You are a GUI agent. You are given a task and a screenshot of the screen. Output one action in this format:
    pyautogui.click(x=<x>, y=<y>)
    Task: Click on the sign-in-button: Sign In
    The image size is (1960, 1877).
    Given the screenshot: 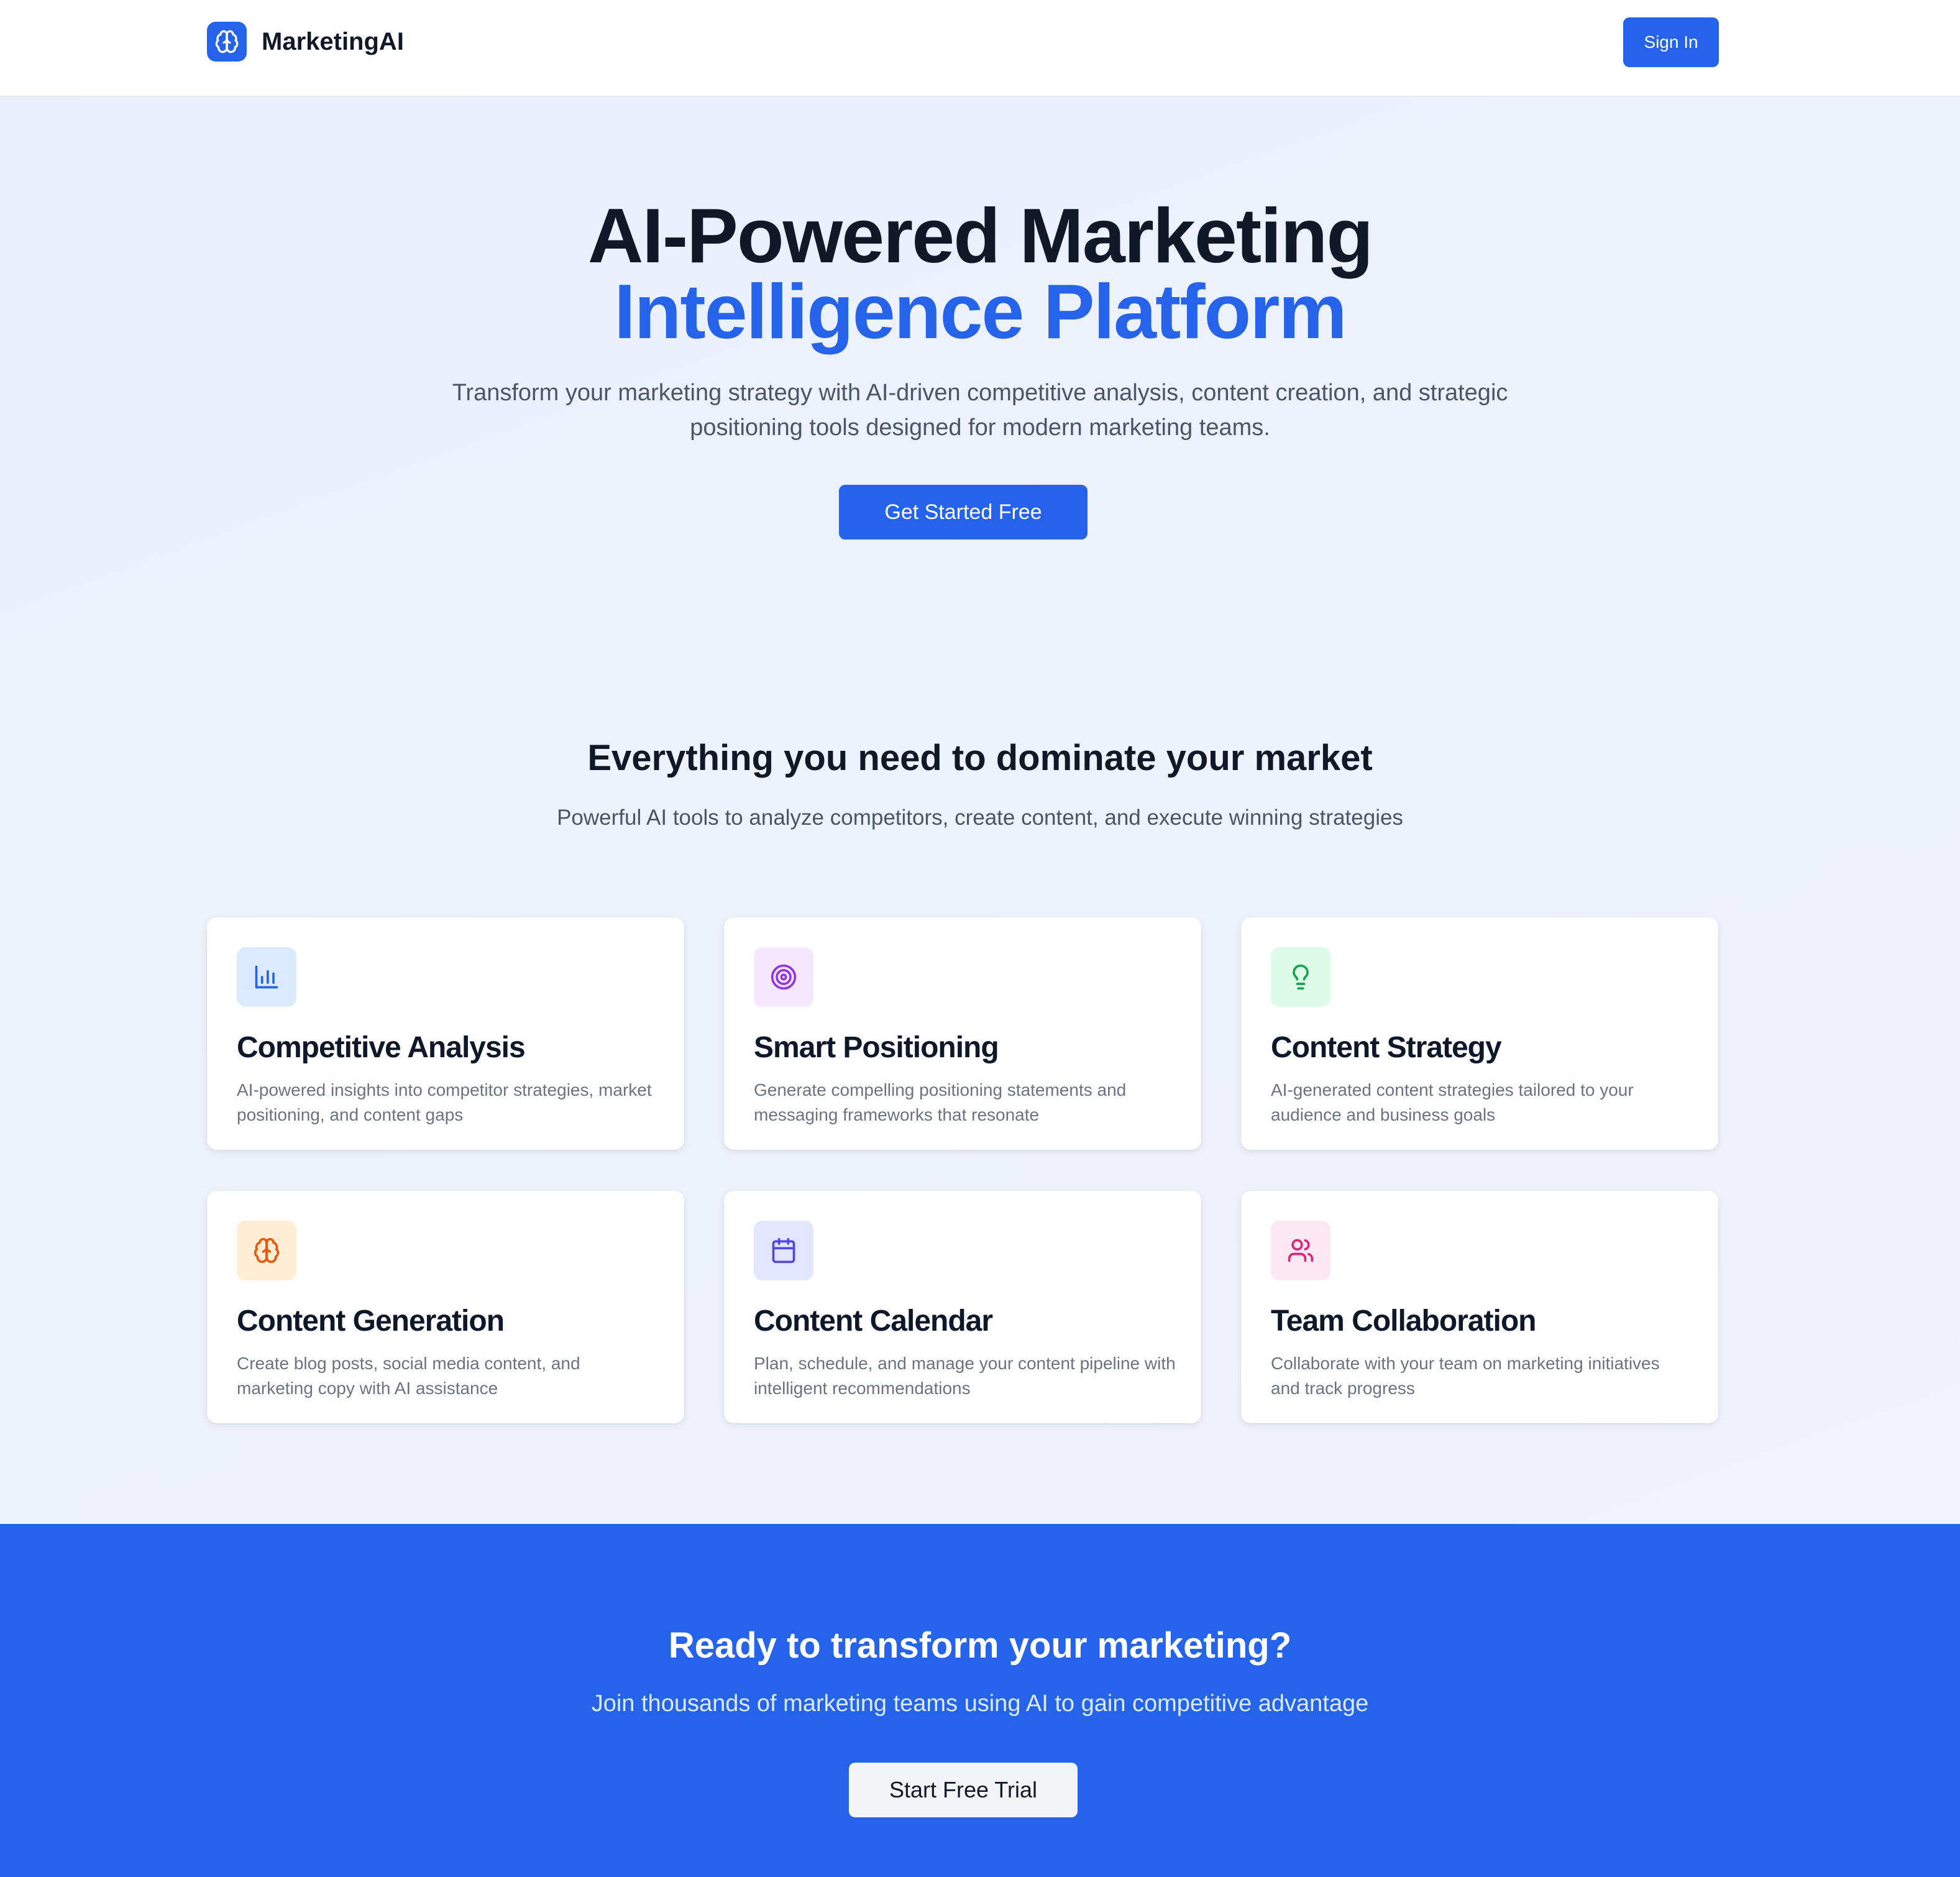 What is the action you would take?
    pyautogui.click(x=1671, y=42)
    